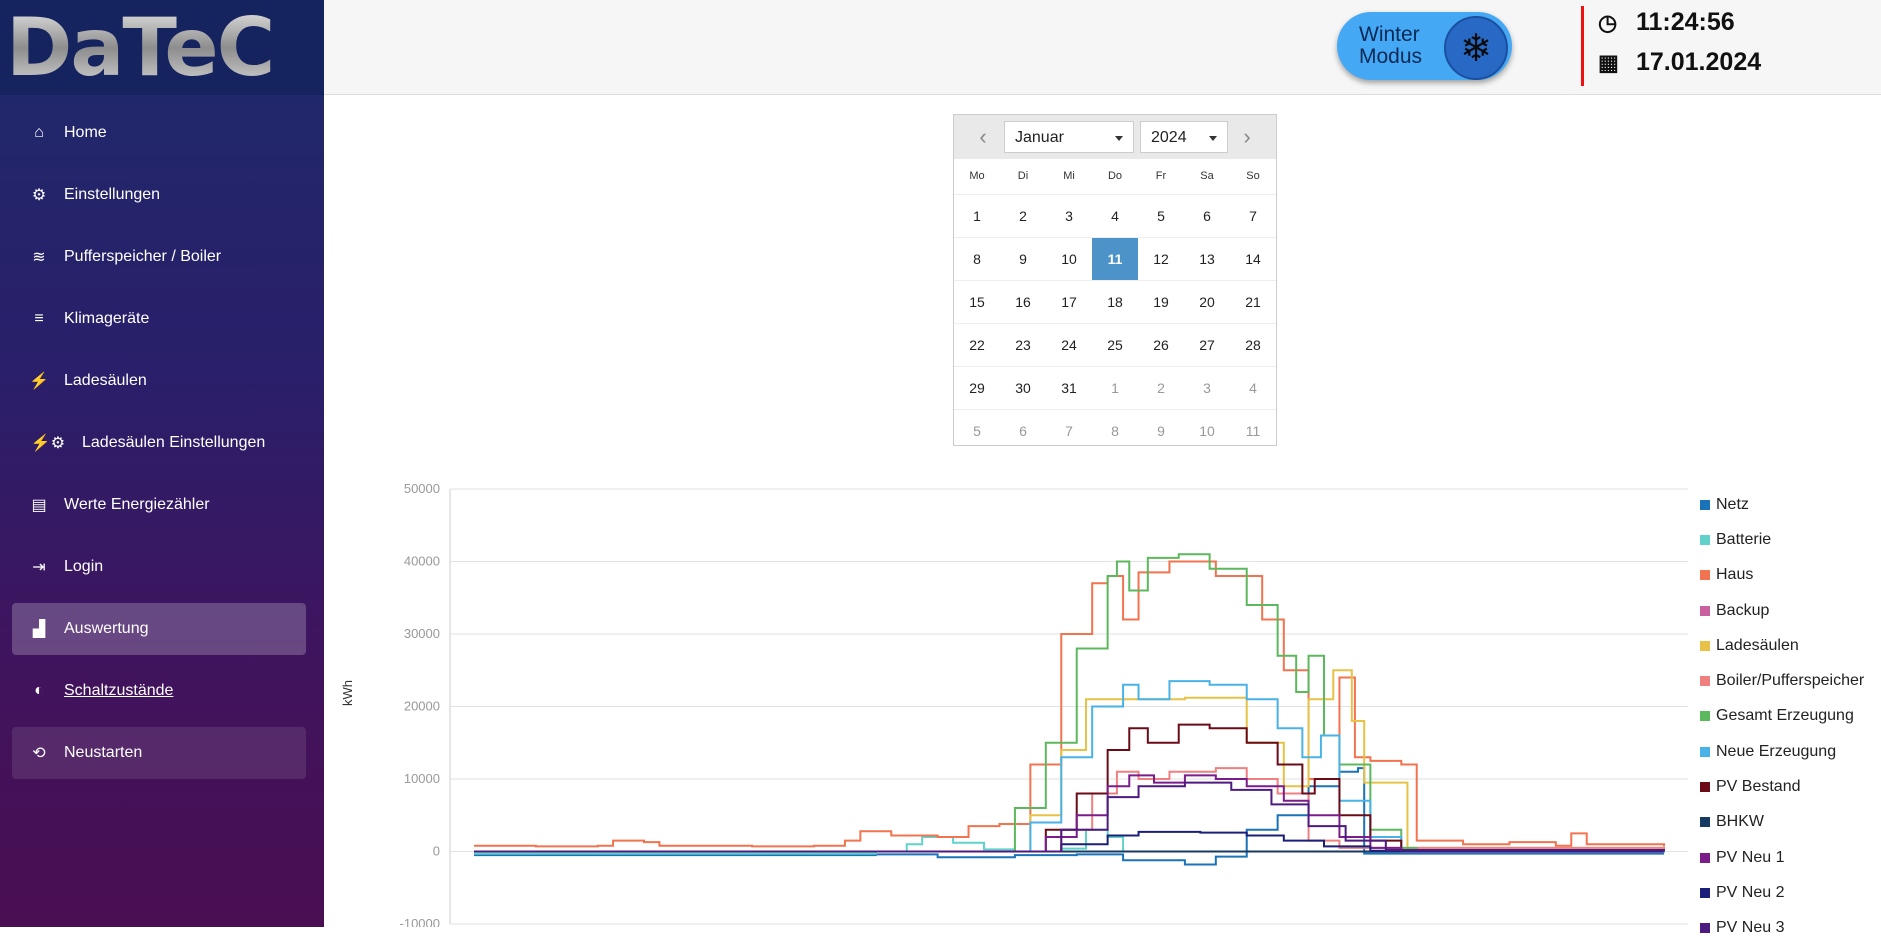 The image size is (1881, 946). Describe the element at coordinates (983, 137) in the screenshot. I see `prev-month-button: ‹` at that location.